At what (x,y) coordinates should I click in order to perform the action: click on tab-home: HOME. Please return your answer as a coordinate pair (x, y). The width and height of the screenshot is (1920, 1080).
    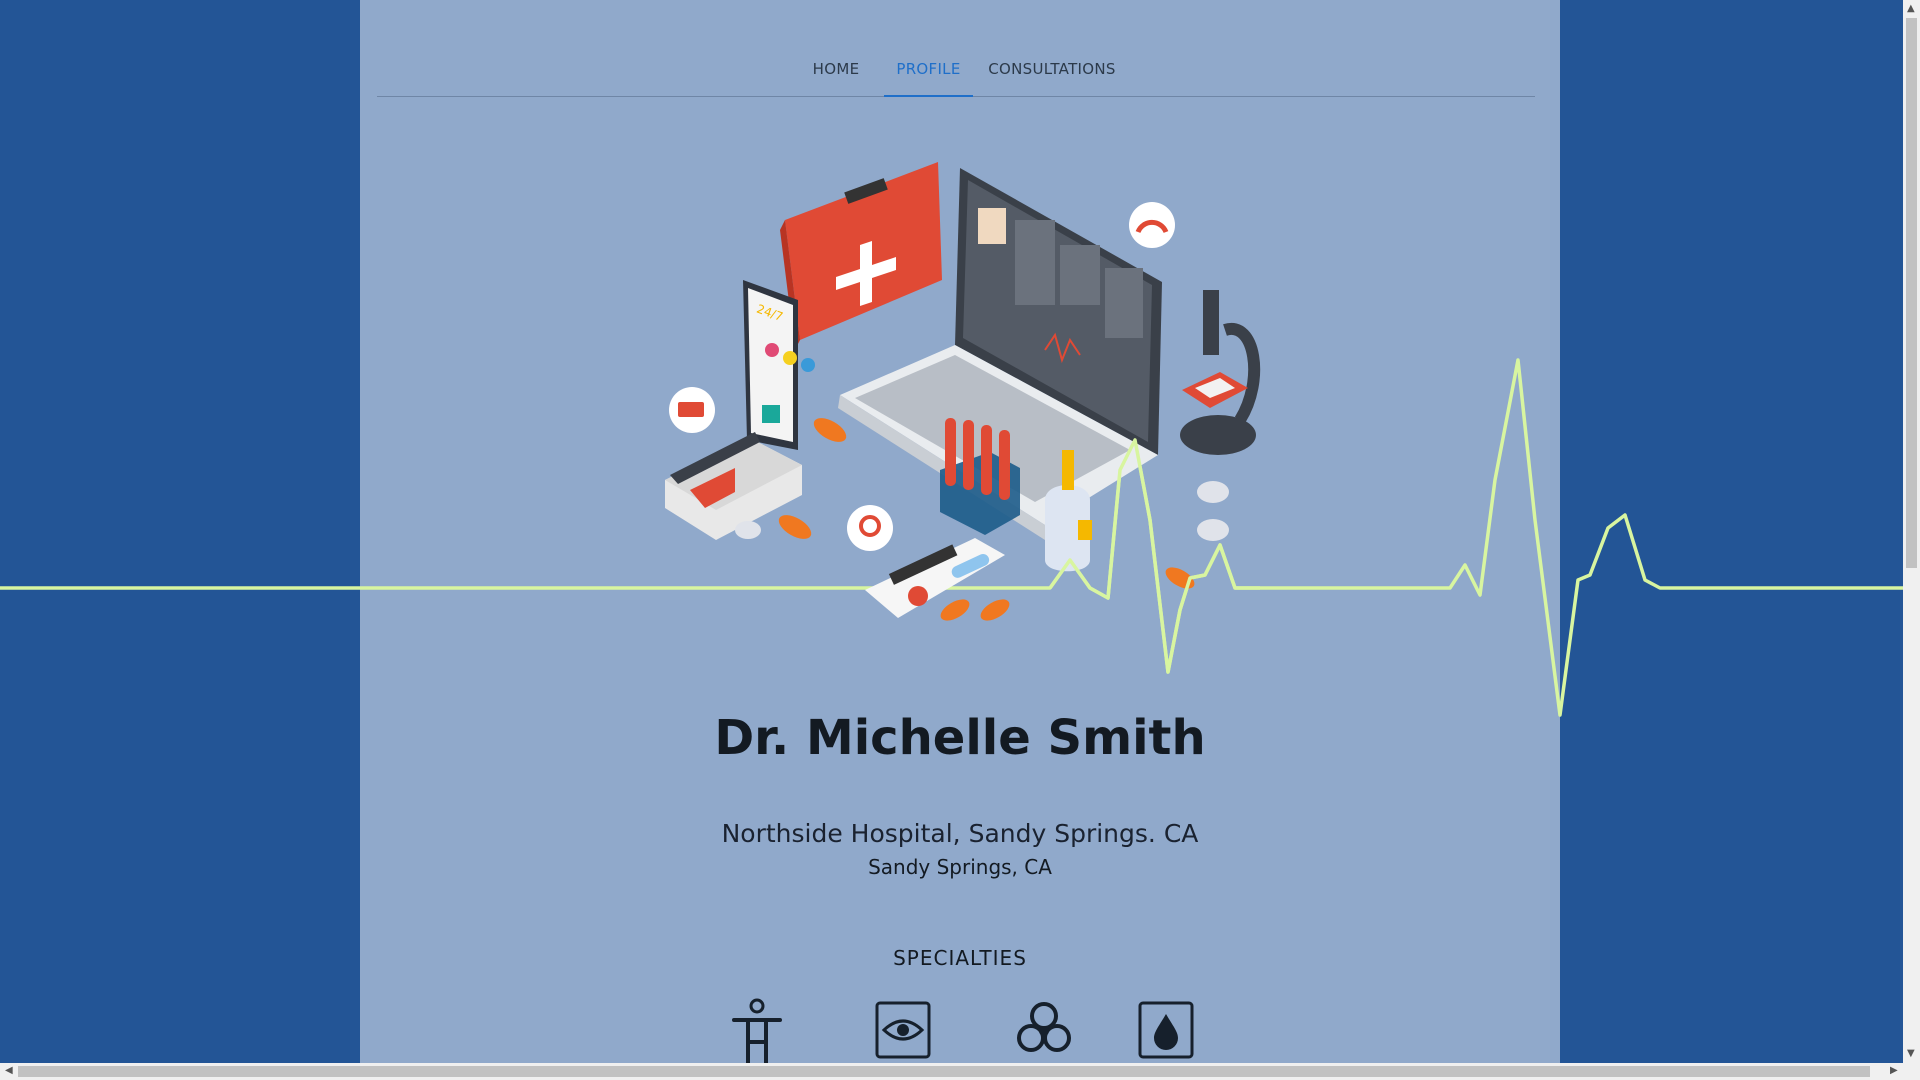
    Looking at the image, I should click on (836, 78).